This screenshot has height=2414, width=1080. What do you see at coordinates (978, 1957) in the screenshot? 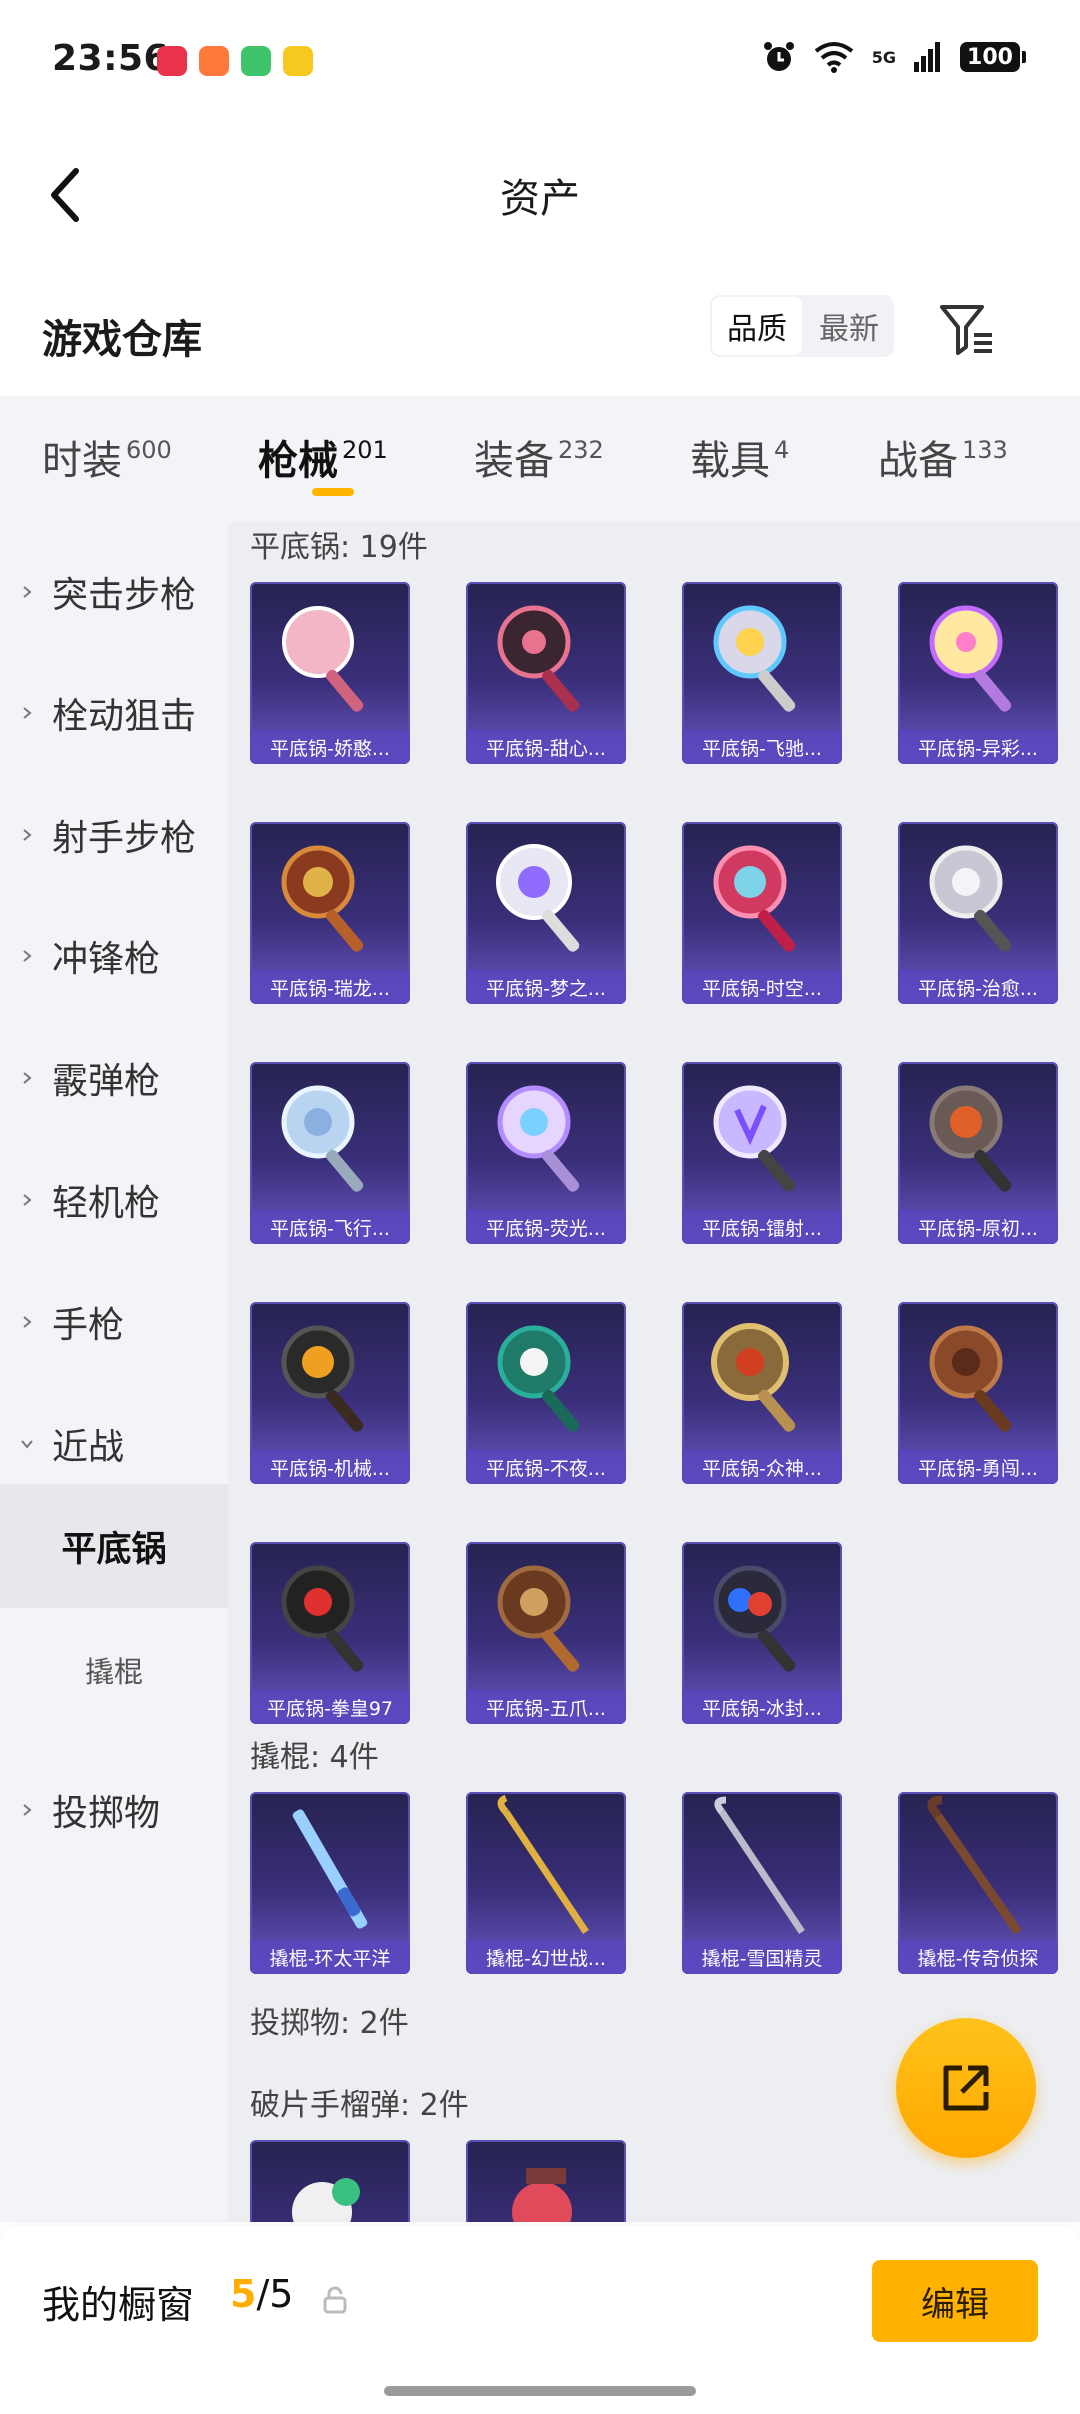
I see `item-name: 撬棍-传奇侦探` at bounding box center [978, 1957].